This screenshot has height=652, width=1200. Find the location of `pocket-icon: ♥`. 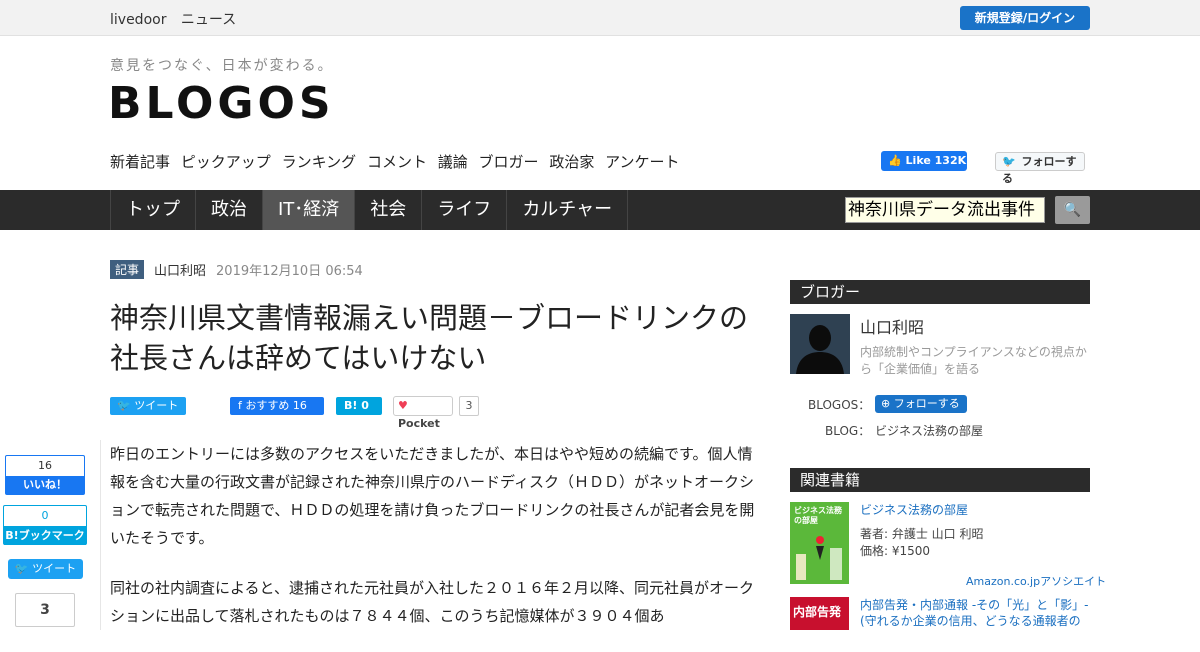

pocket-icon: ♥ is located at coordinates (403, 405).